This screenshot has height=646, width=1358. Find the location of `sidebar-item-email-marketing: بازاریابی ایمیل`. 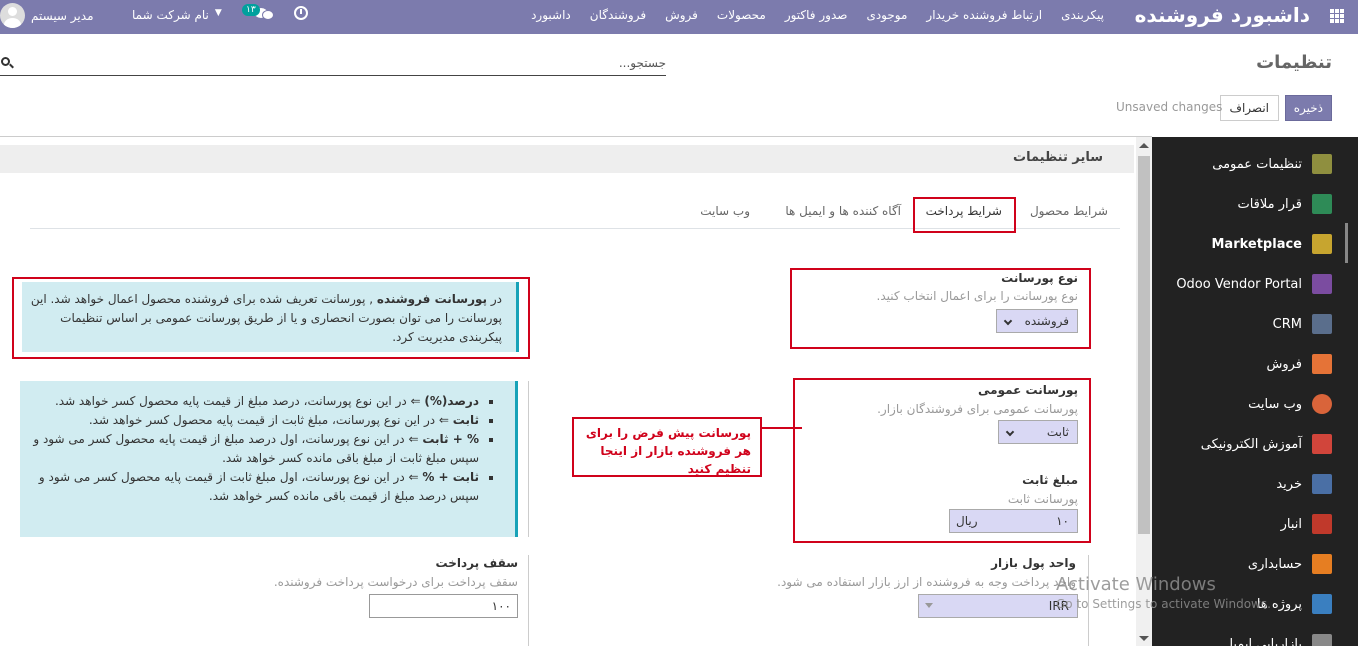

sidebar-item-email-marketing: بازاریابی ایمیل is located at coordinates (1278, 640).